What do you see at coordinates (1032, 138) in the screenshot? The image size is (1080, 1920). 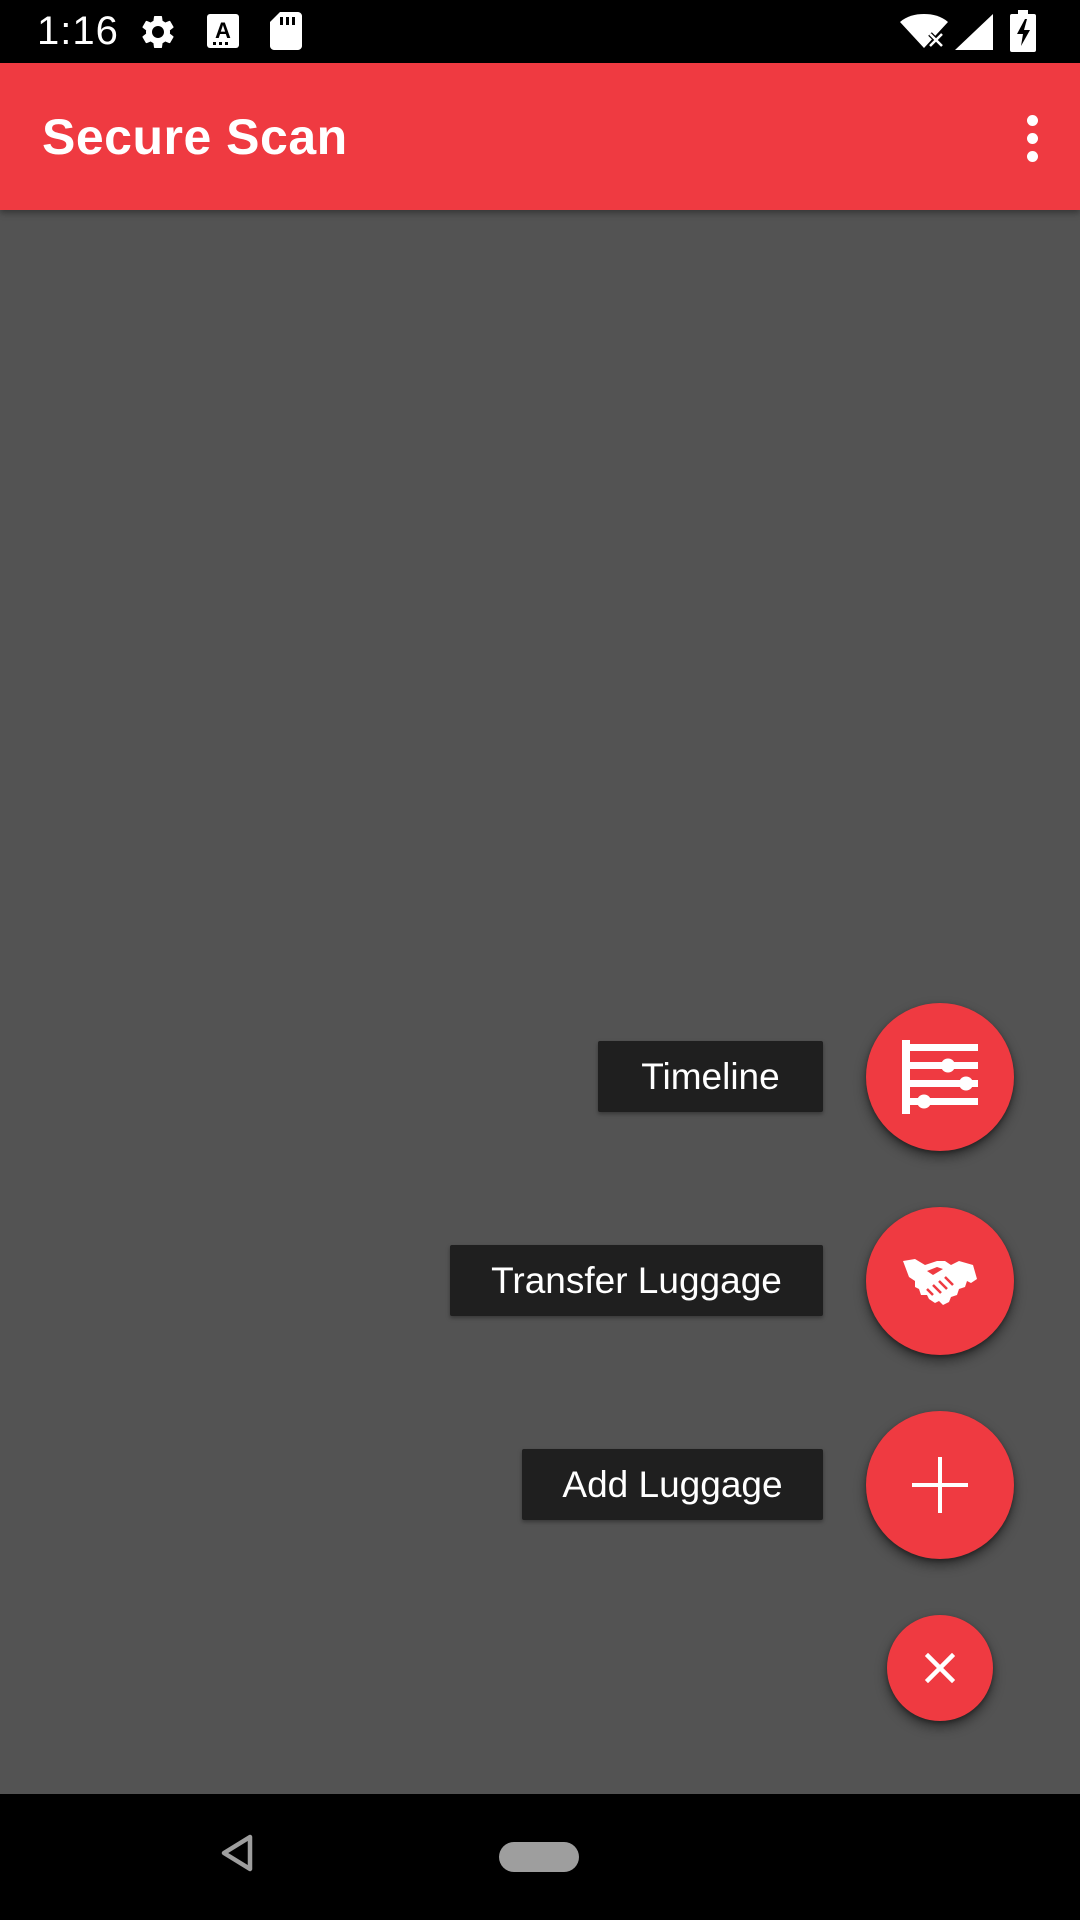 I see `more-vert-icon` at bounding box center [1032, 138].